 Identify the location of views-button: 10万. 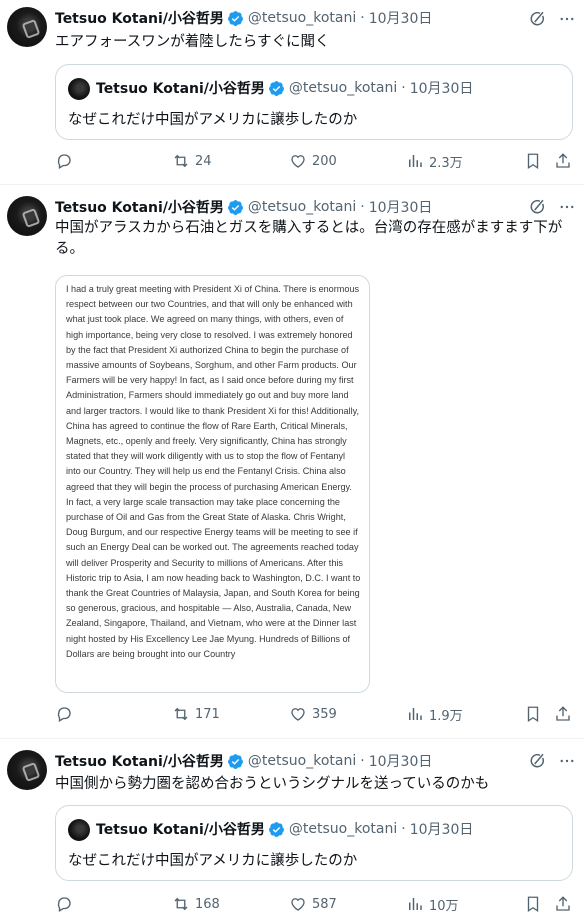
(432, 904).